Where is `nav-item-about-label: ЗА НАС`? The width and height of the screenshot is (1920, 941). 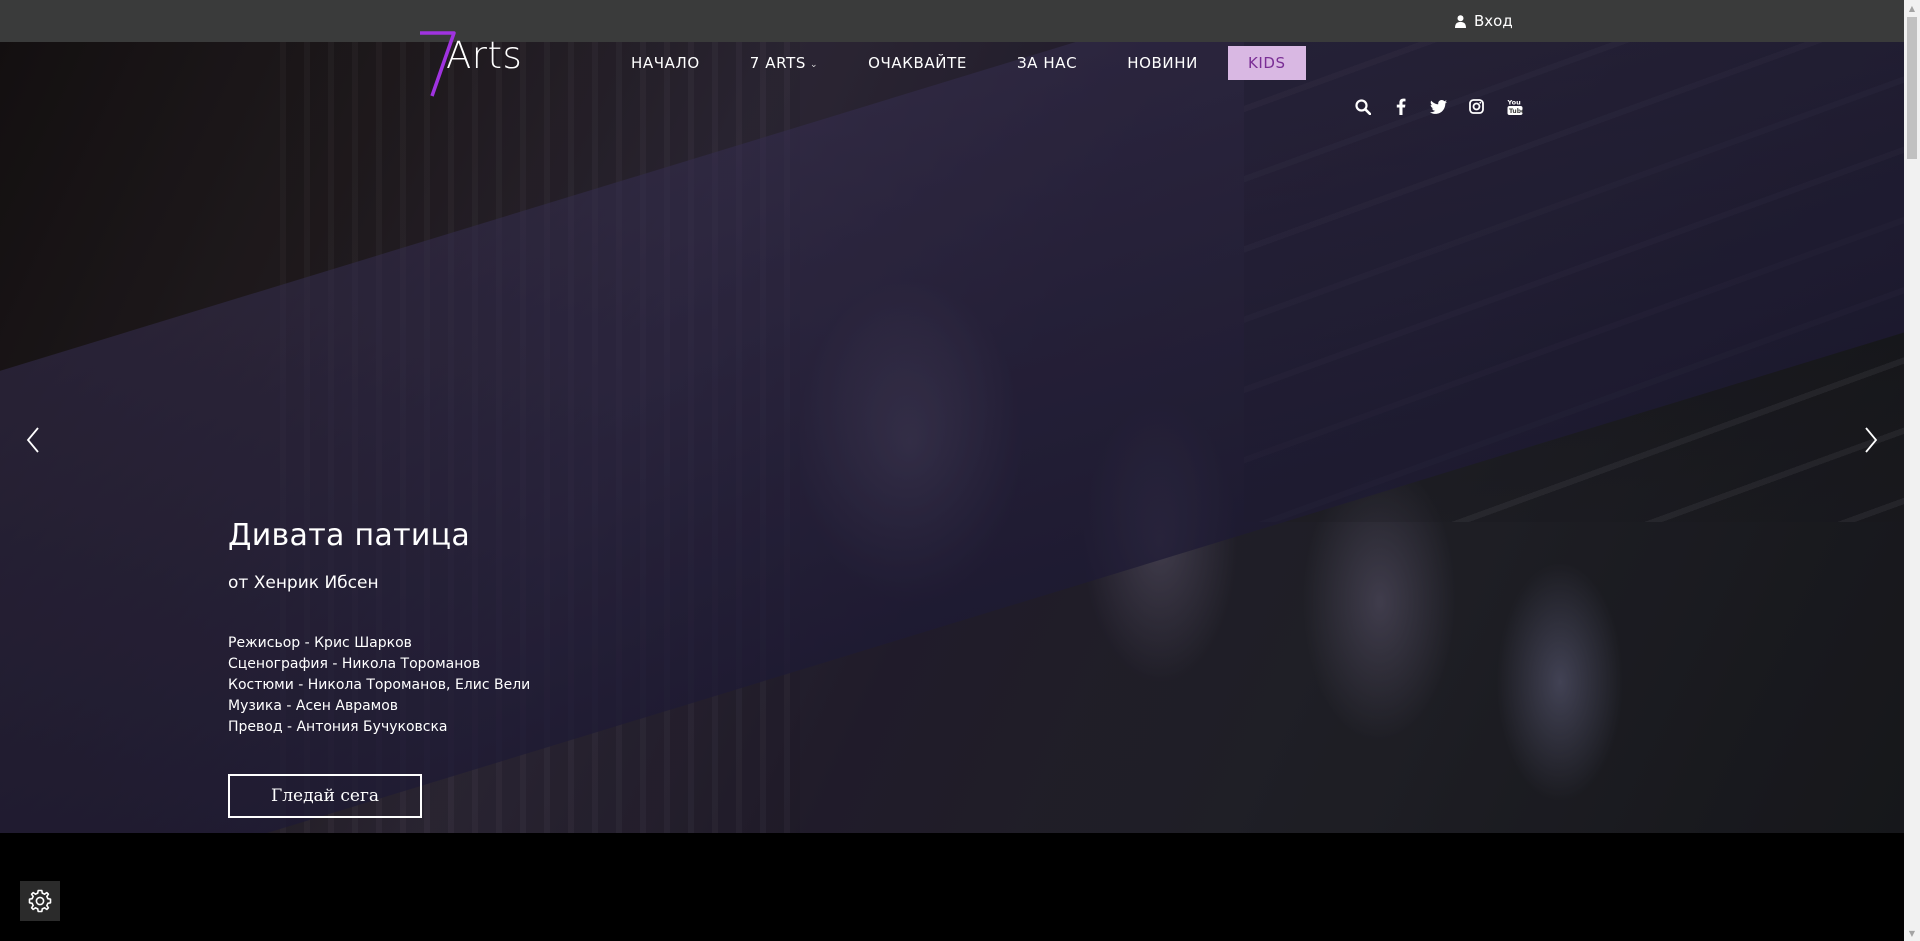
nav-item-about-label: ЗА НАС is located at coordinates (1047, 63).